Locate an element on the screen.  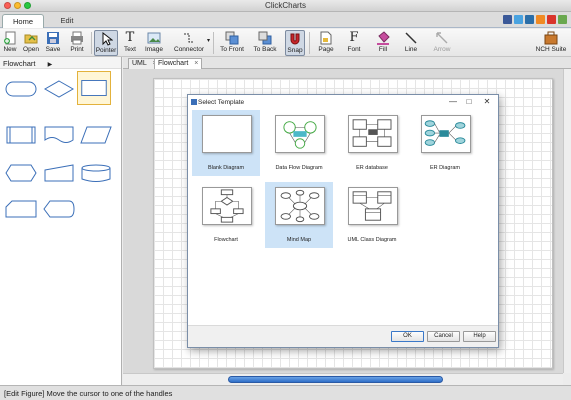
template-flowchart: Flowchart is located at coordinates (226, 215).